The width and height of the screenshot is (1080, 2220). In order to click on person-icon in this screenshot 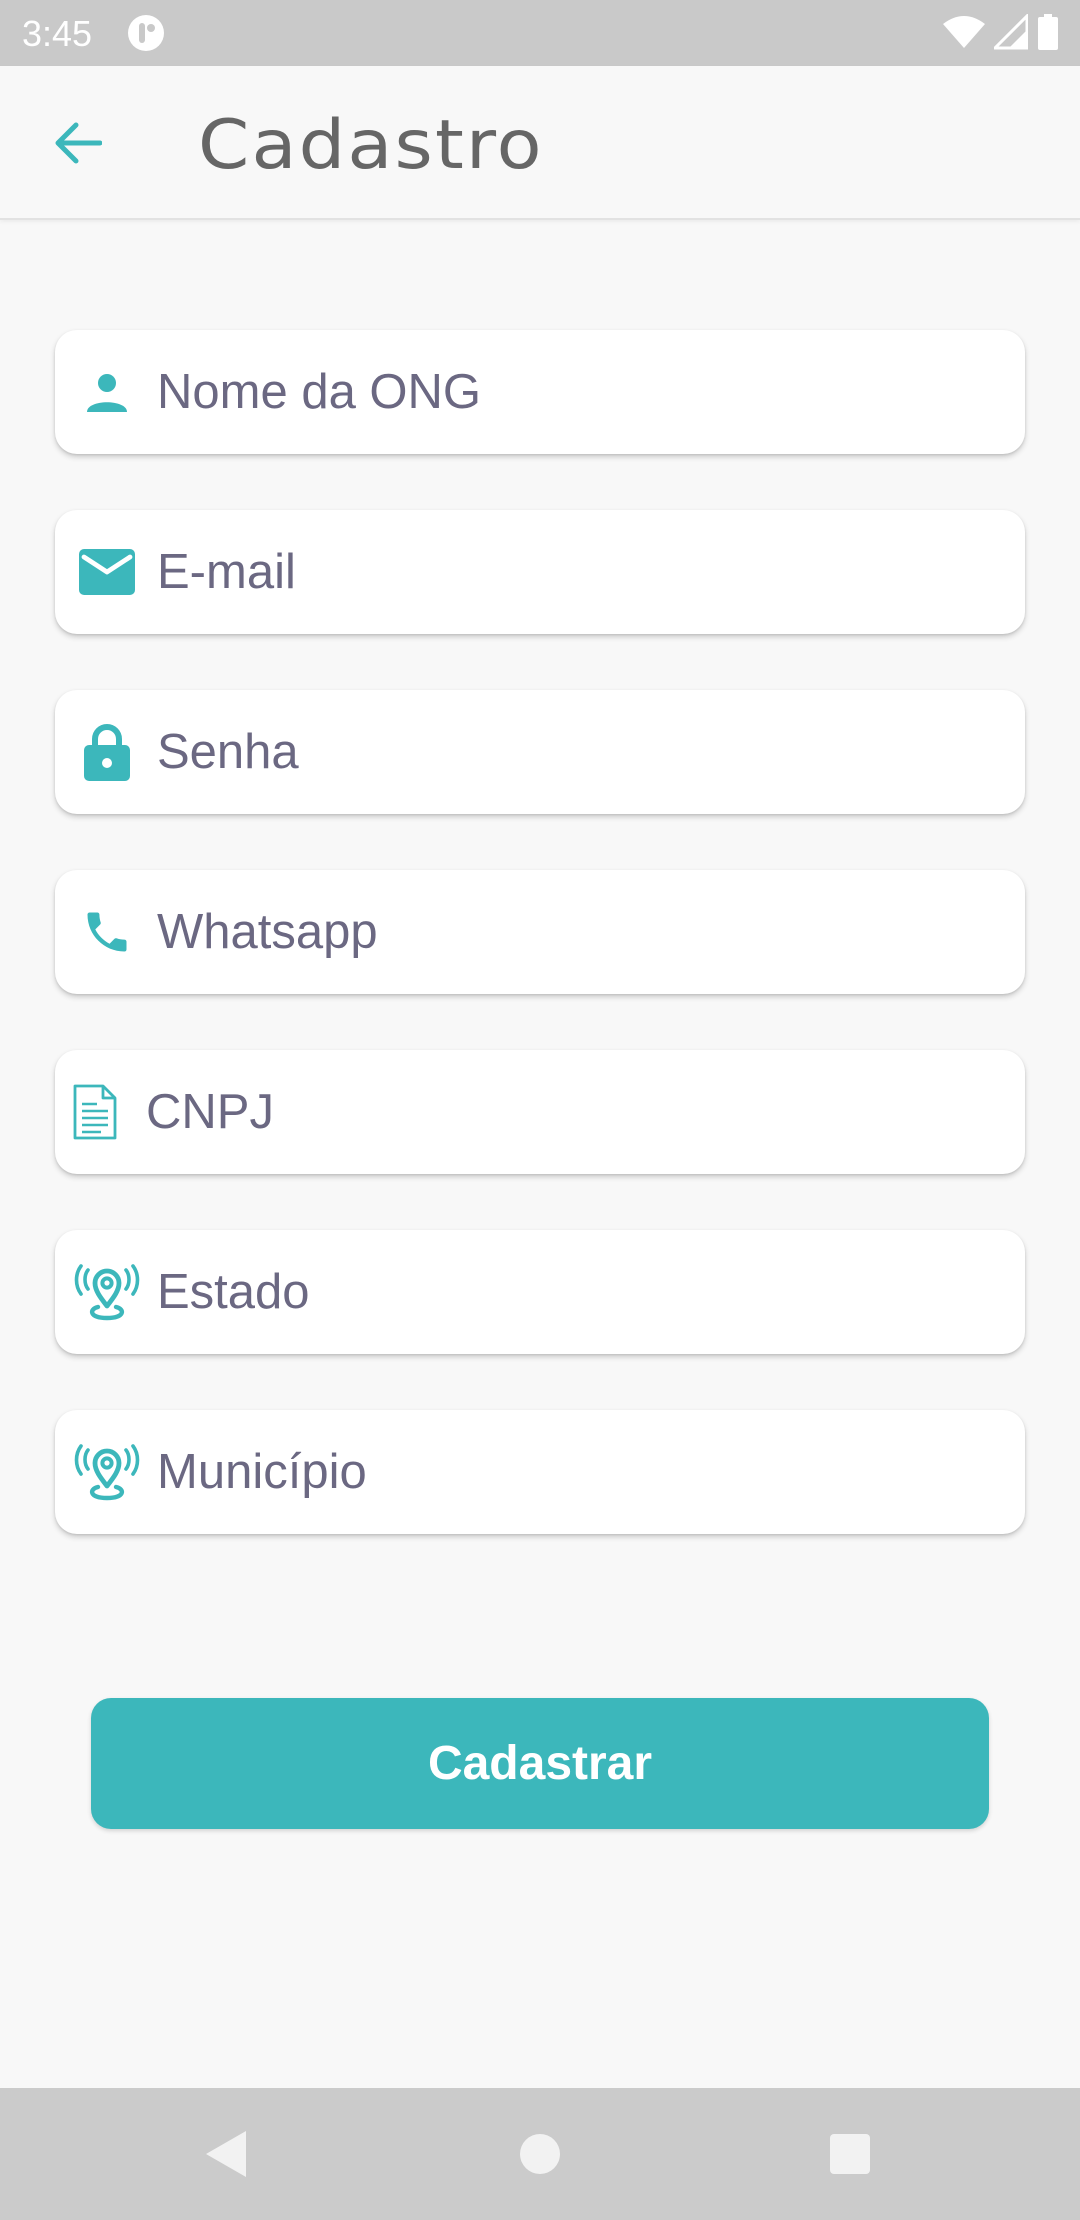, I will do `click(107, 392)`.